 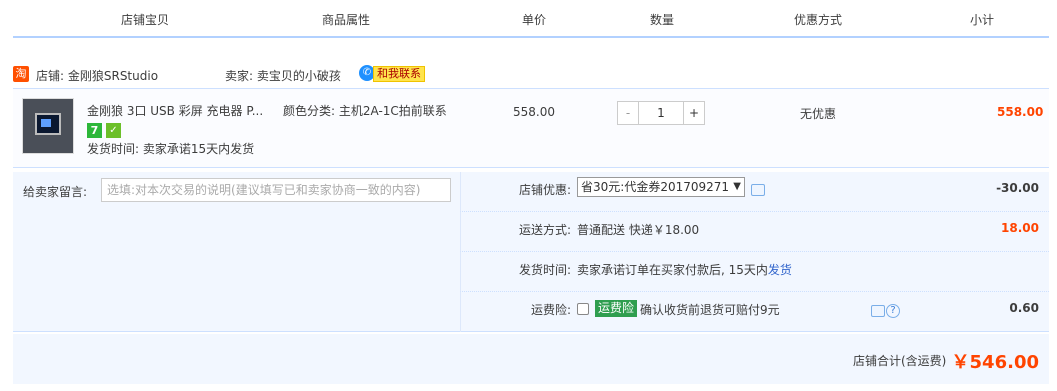 I want to click on delivery-label: 发货时间:, so click(x=544, y=270).